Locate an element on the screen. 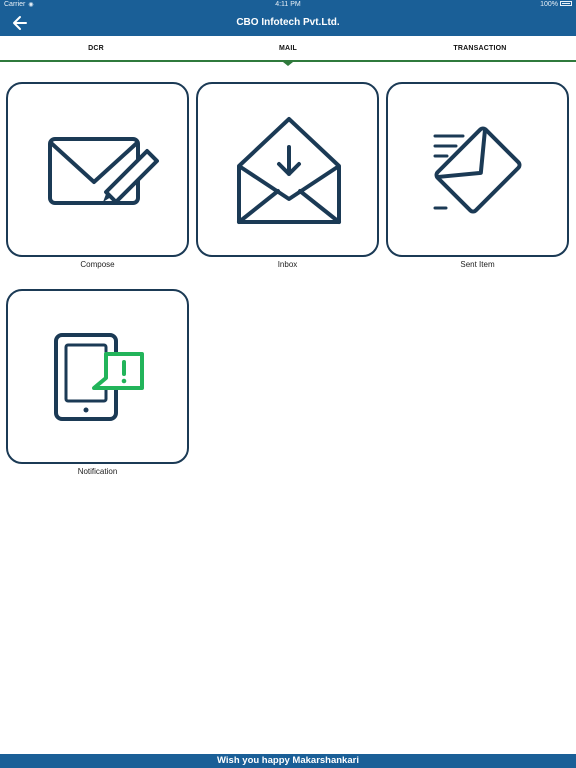 This screenshot has height=768, width=576. inbox-label: Inbox is located at coordinates (287, 264).